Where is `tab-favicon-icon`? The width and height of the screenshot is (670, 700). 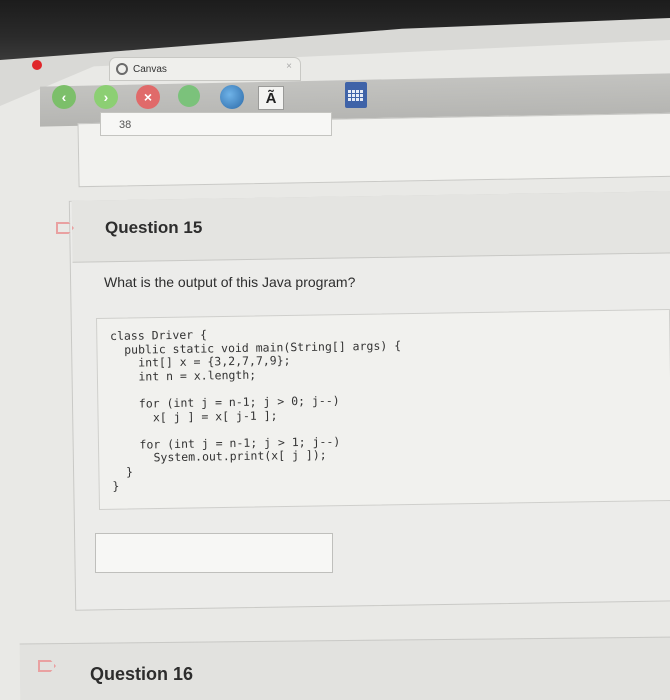 tab-favicon-icon is located at coordinates (122, 69).